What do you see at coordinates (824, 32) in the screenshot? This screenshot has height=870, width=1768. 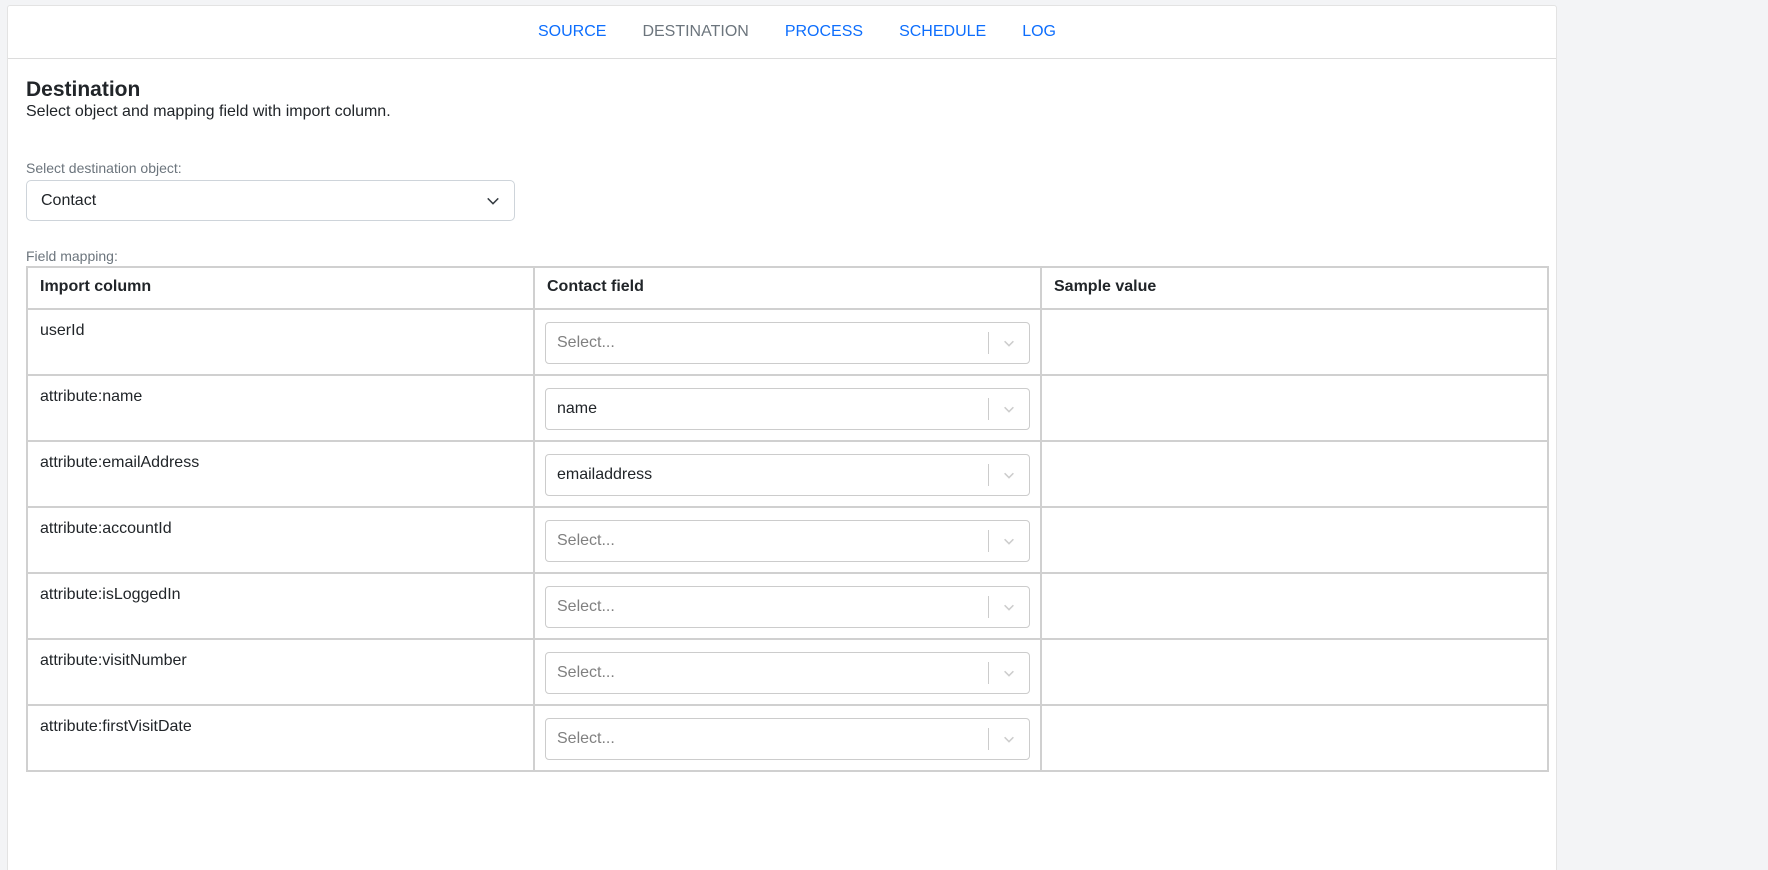 I see `tab-process: PROCESS` at bounding box center [824, 32].